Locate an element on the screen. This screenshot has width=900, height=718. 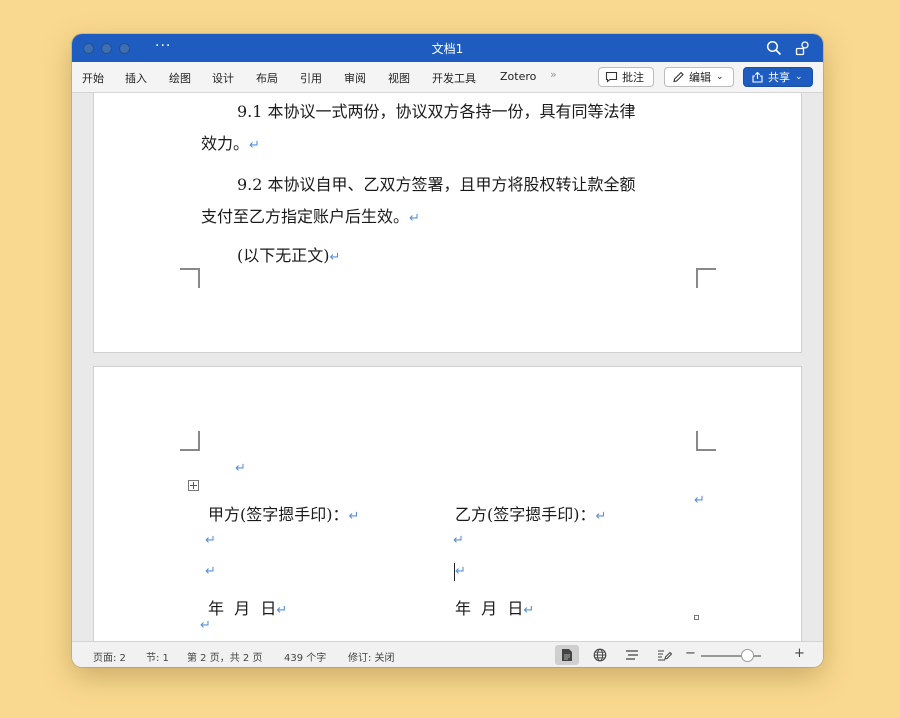
tab-developer: 开发工具 is located at coordinates (454, 78).